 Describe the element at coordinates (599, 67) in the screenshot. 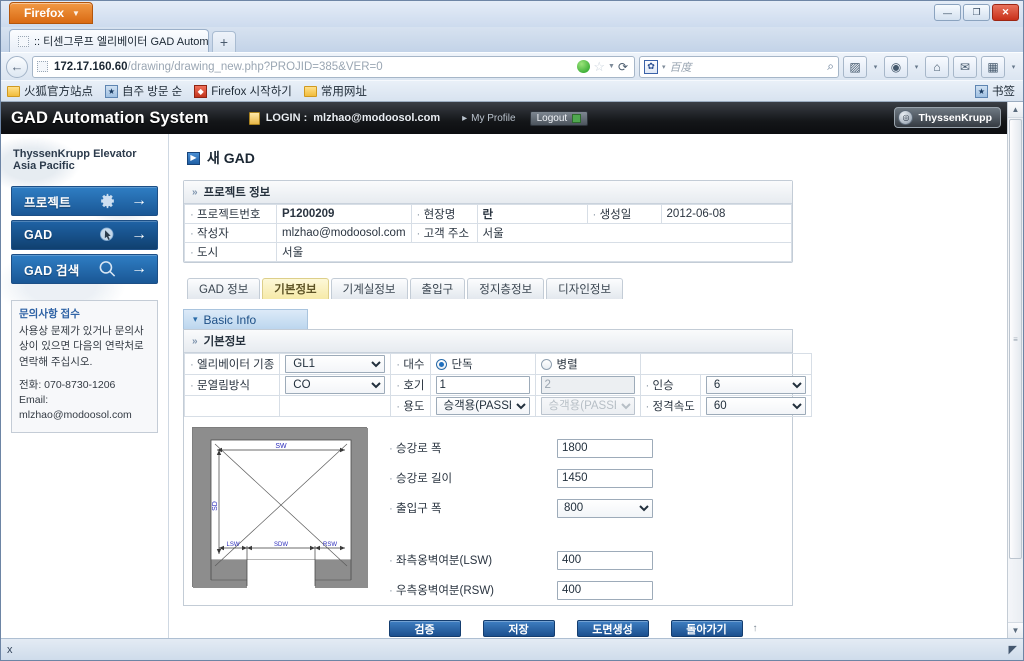

I see `bookmark-star-icon: ☆` at that location.